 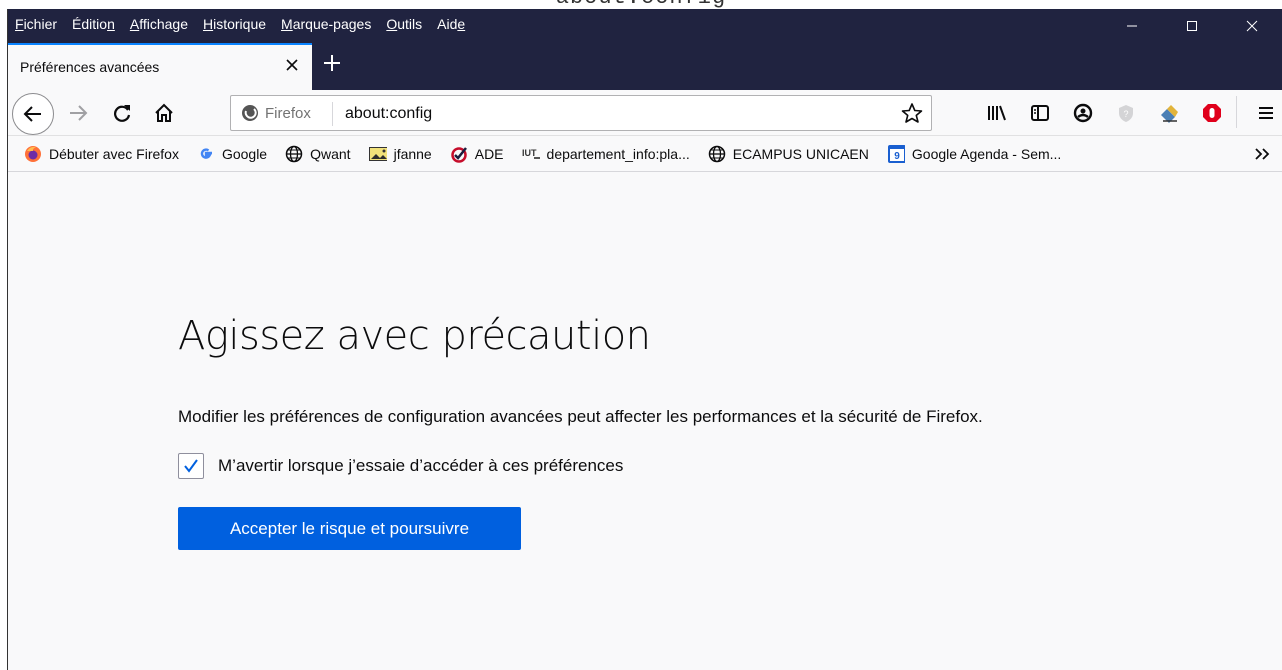 I want to click on sidebar-icon, so click(x=1040, y=113).